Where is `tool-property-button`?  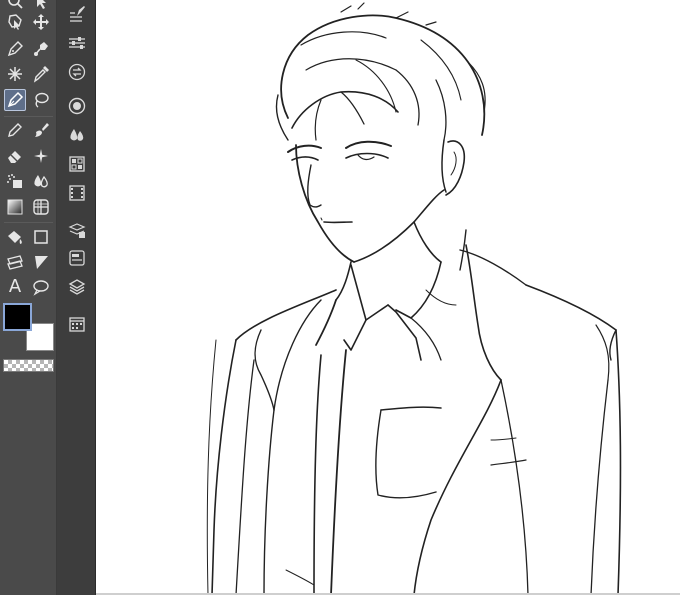
tool-property-button is located at coordinates (77, 14).